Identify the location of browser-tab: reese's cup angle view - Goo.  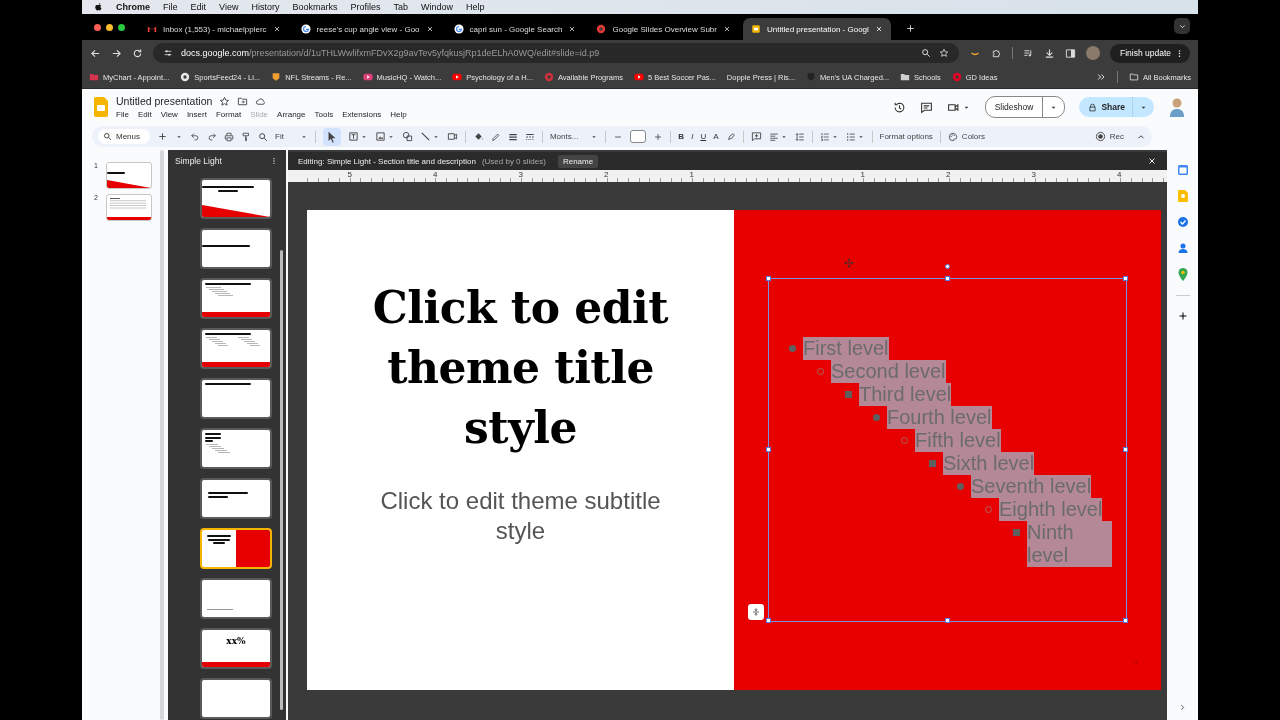
(367, 29).